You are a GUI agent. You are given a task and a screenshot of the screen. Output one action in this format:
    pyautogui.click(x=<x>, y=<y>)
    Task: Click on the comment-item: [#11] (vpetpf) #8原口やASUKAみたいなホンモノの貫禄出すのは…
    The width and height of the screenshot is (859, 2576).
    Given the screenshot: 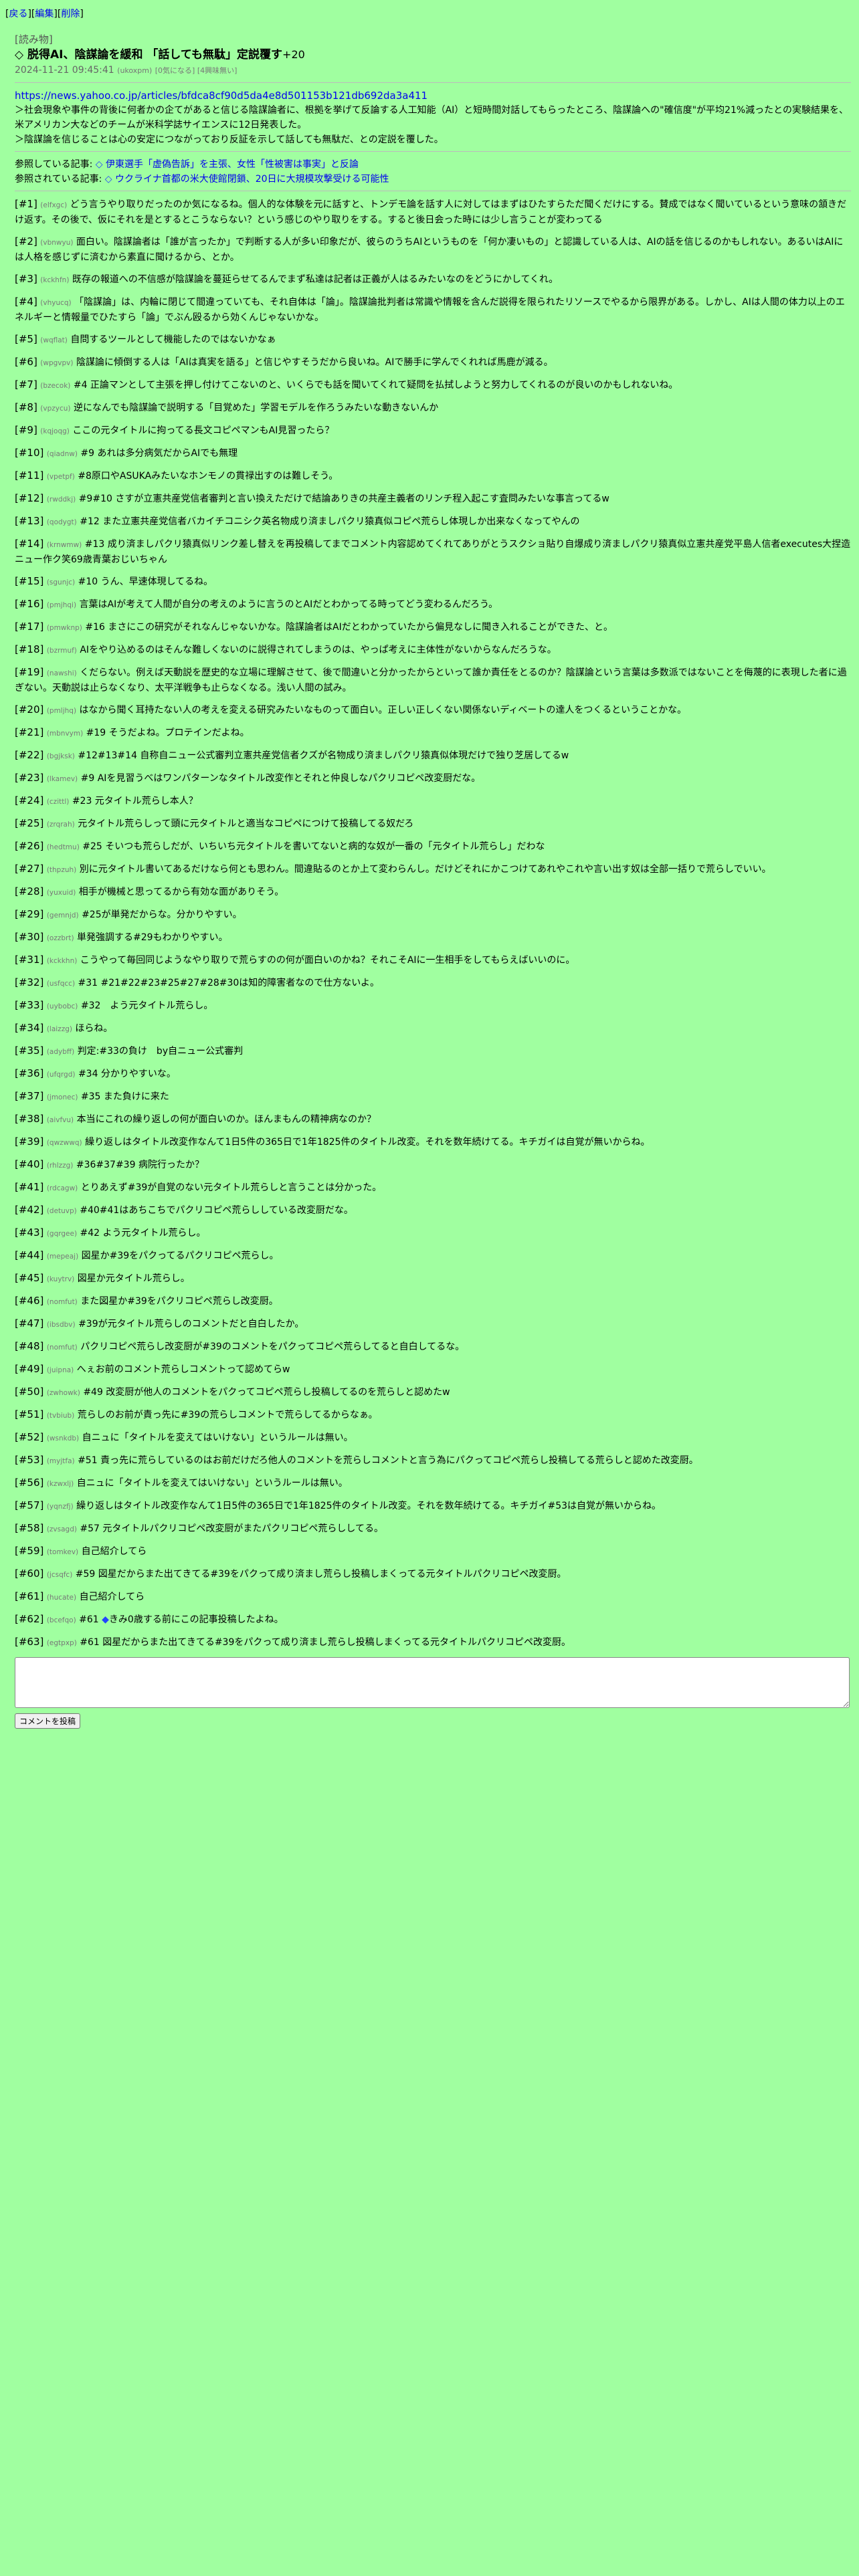 What is the action you would take?
    pyautogui.click(x=433, y=476)
    